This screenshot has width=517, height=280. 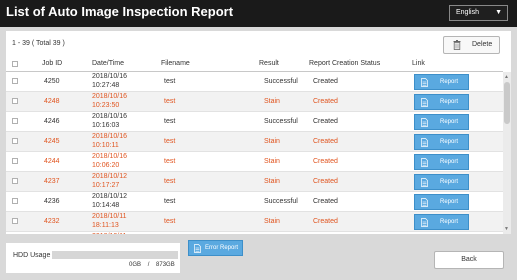 I want to click on select-all-checkbox, so click(x=15, y=64).